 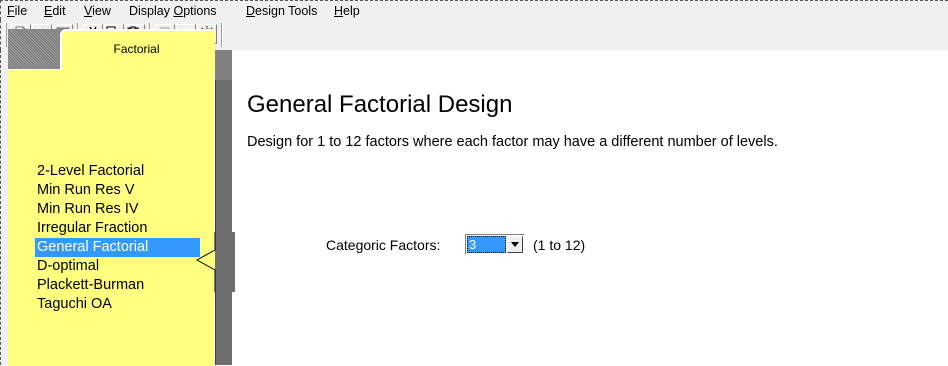 What do you see at coordinates (117, 304) in the screenshot?
I see `list-item-taguchi-oa: Taguchi OA` at bounding box center [117, 304].